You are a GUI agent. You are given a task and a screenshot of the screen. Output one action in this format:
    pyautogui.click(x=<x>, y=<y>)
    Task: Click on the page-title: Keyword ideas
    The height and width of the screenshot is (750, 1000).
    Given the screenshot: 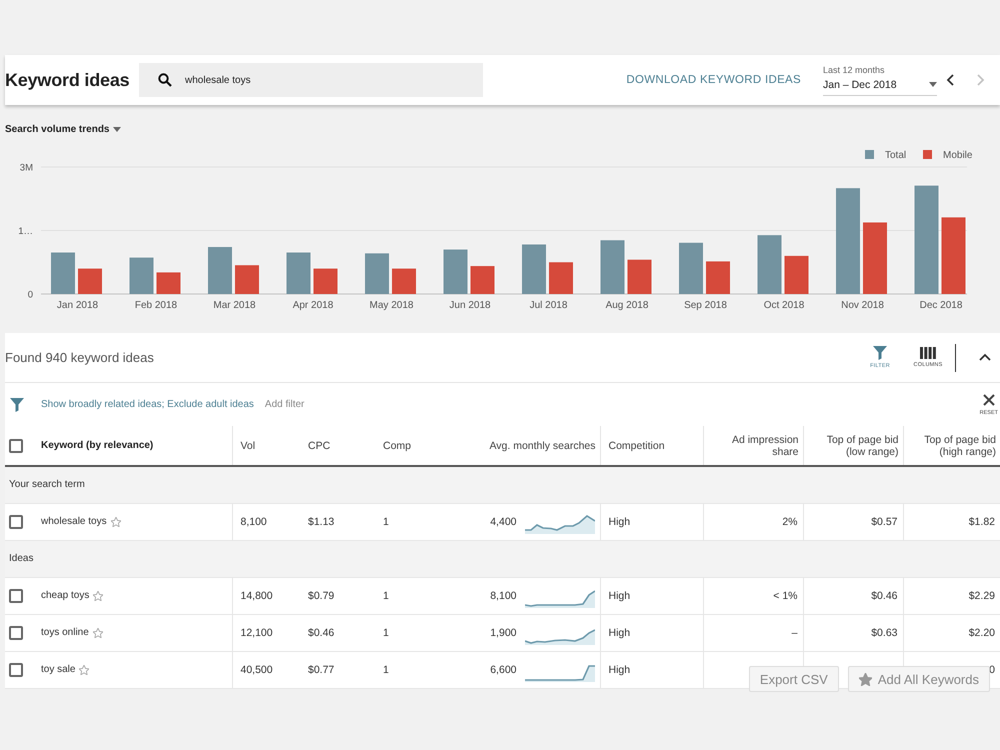 What is the action you would take?
    pyautogui.click(x=67, y=80)
    